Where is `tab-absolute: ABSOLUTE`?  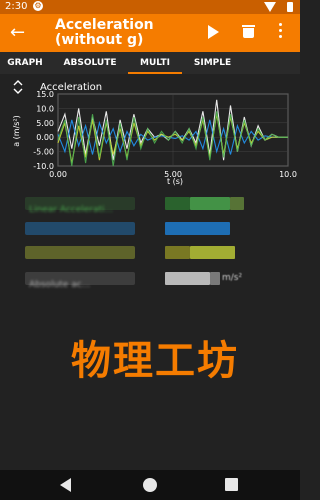
tab-absolute: ABSOLUTE is located at coordinates (90, 63).